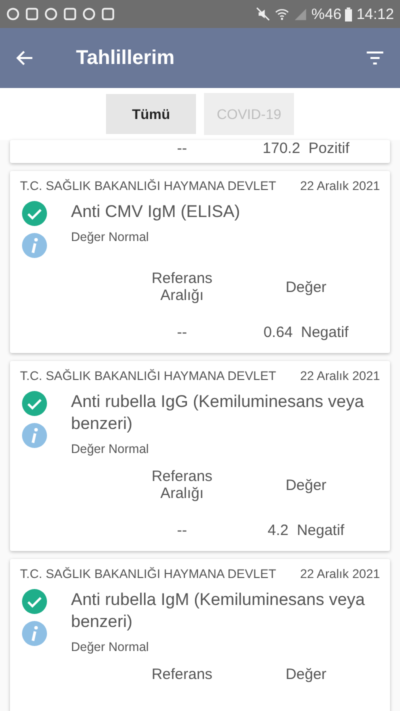  Describe the element at coordinates (218, 413) in the screenshot. I see `test-name: Anti rubella IgG (Kemiluminesans veya benzeri)` at that location.